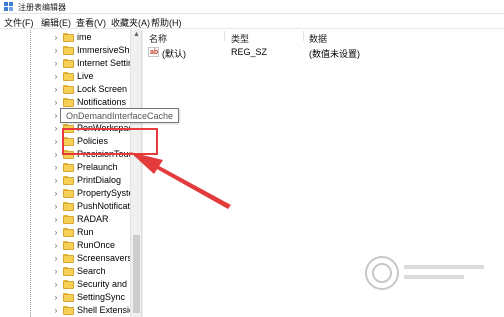  What do you see at coordinates (240, 38) in the screenshot?
I see `column-header-type: 类型` at bounding box center [240, 38].